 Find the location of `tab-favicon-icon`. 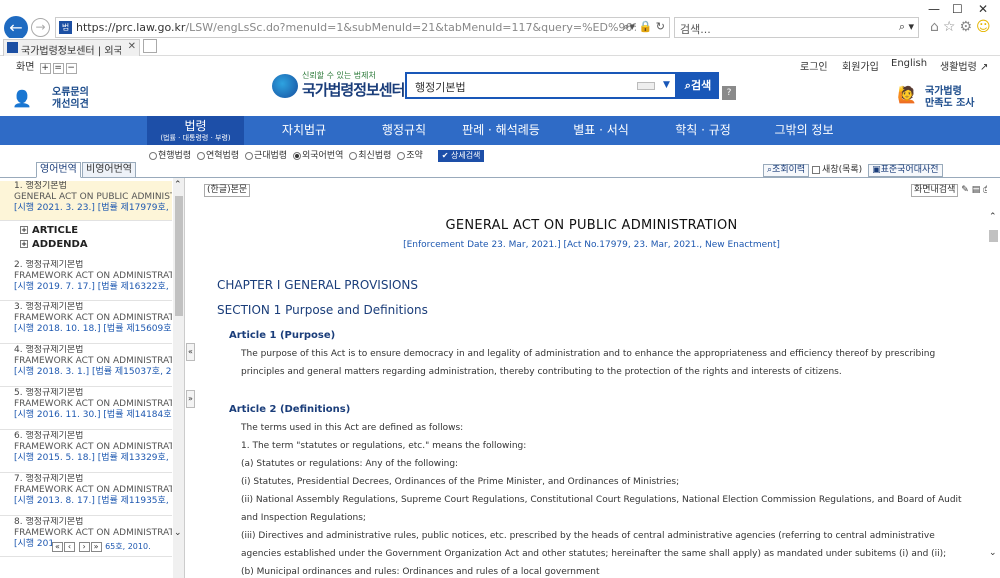

tab-favicon-icon is located at coordinates (12, 47).